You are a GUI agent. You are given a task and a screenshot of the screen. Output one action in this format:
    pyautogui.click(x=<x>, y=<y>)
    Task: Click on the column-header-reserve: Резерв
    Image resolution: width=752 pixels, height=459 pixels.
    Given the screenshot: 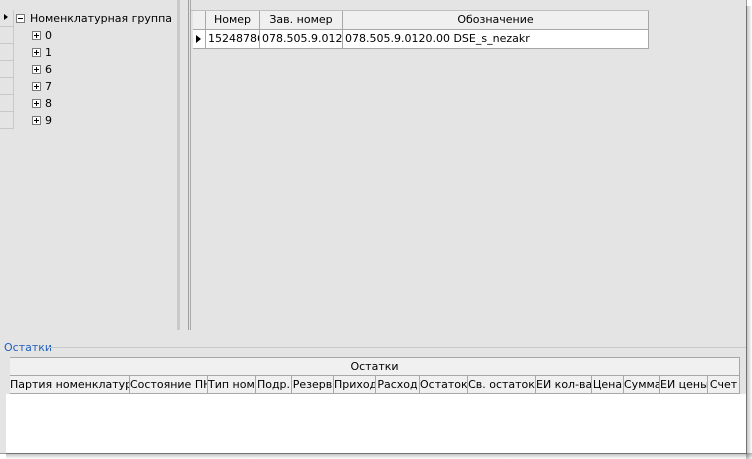 What is the action you would take?
    pyautogui.click(x=313, y=385)
    